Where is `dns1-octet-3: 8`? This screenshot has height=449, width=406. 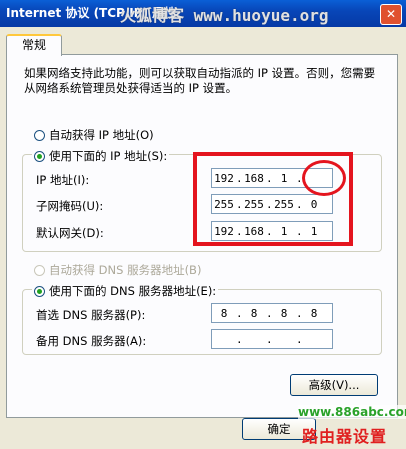 dns1-octet-3: 8 is located at coordinates (284, 313).